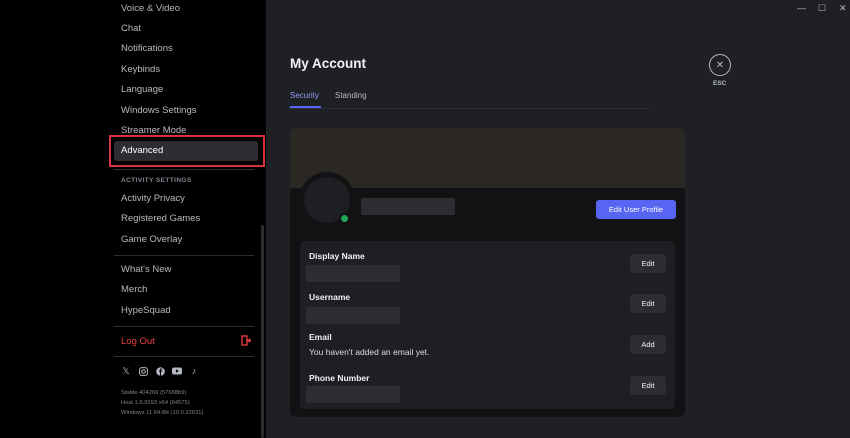  Describe the element at coordinates (146, 270) in the screenshot. I see `sidebar-item-whats-new: What's New` at that location.